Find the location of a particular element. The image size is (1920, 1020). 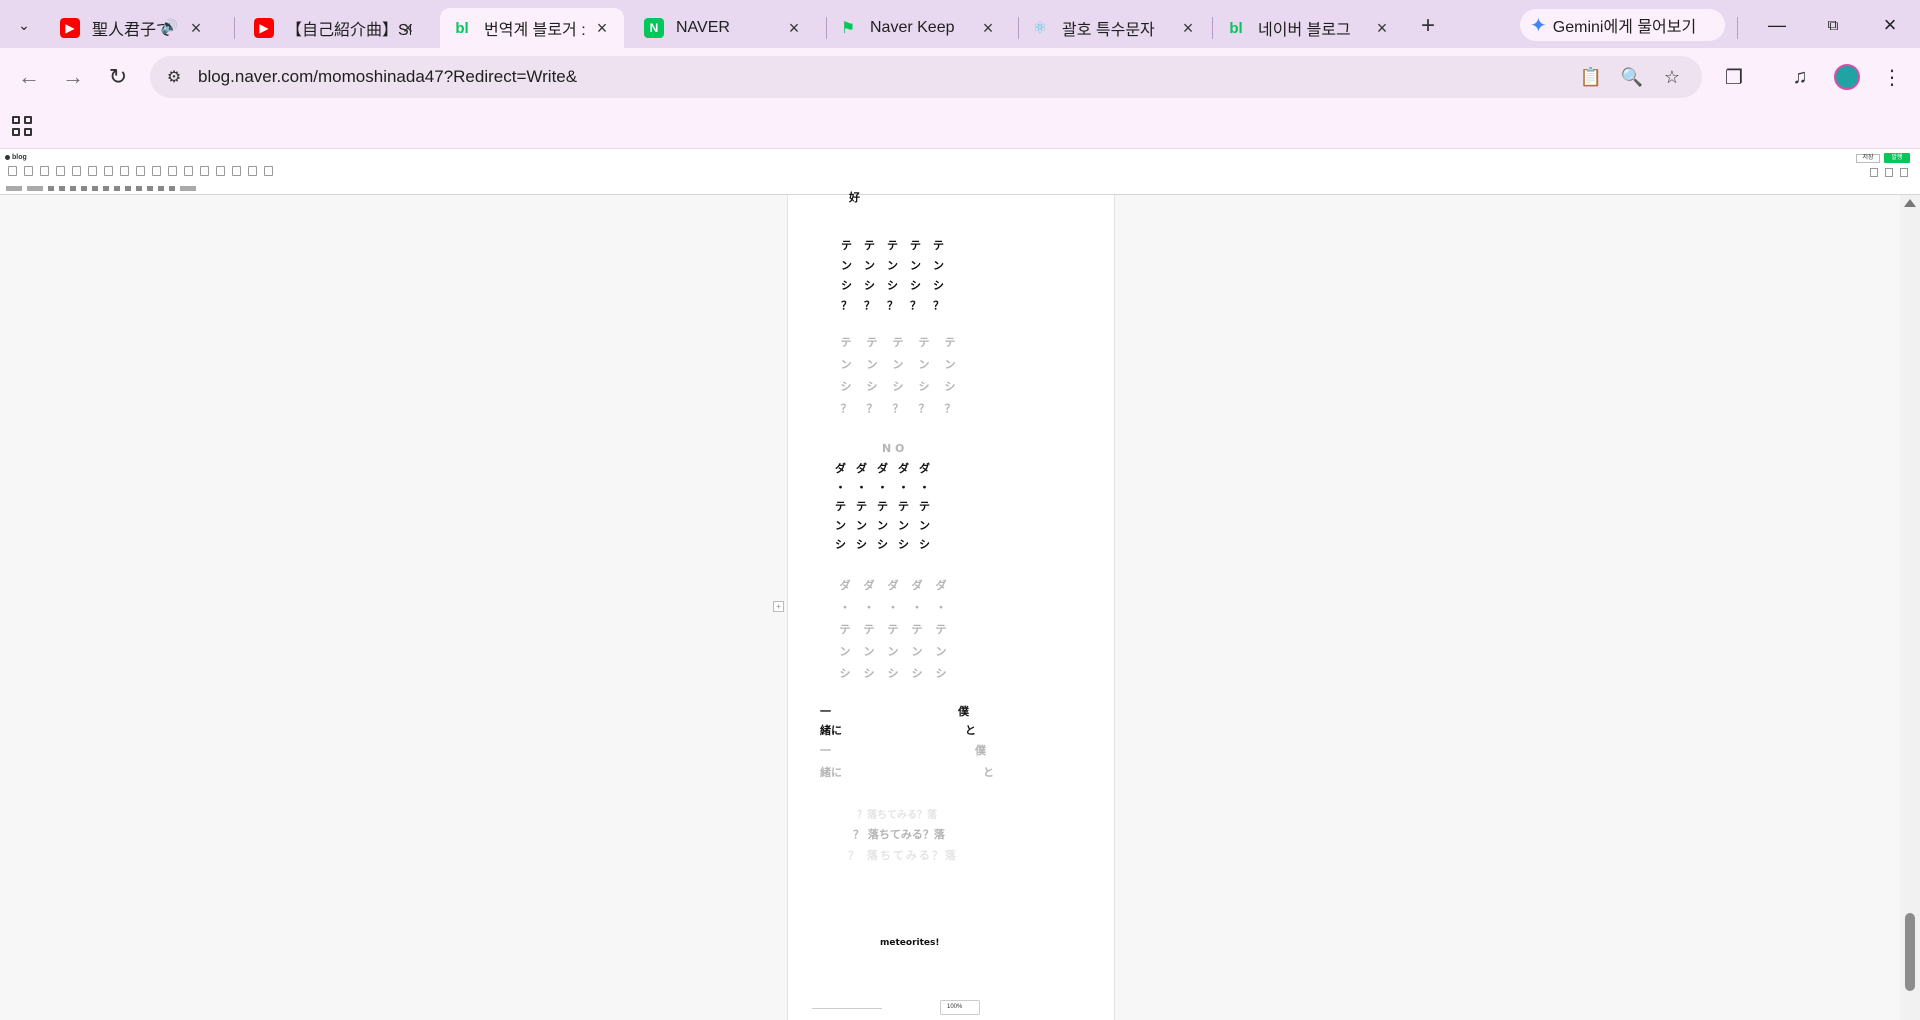

tab-naver-blog-write: bl 번역계 블로거 : × is located at coordinates (532, 28).